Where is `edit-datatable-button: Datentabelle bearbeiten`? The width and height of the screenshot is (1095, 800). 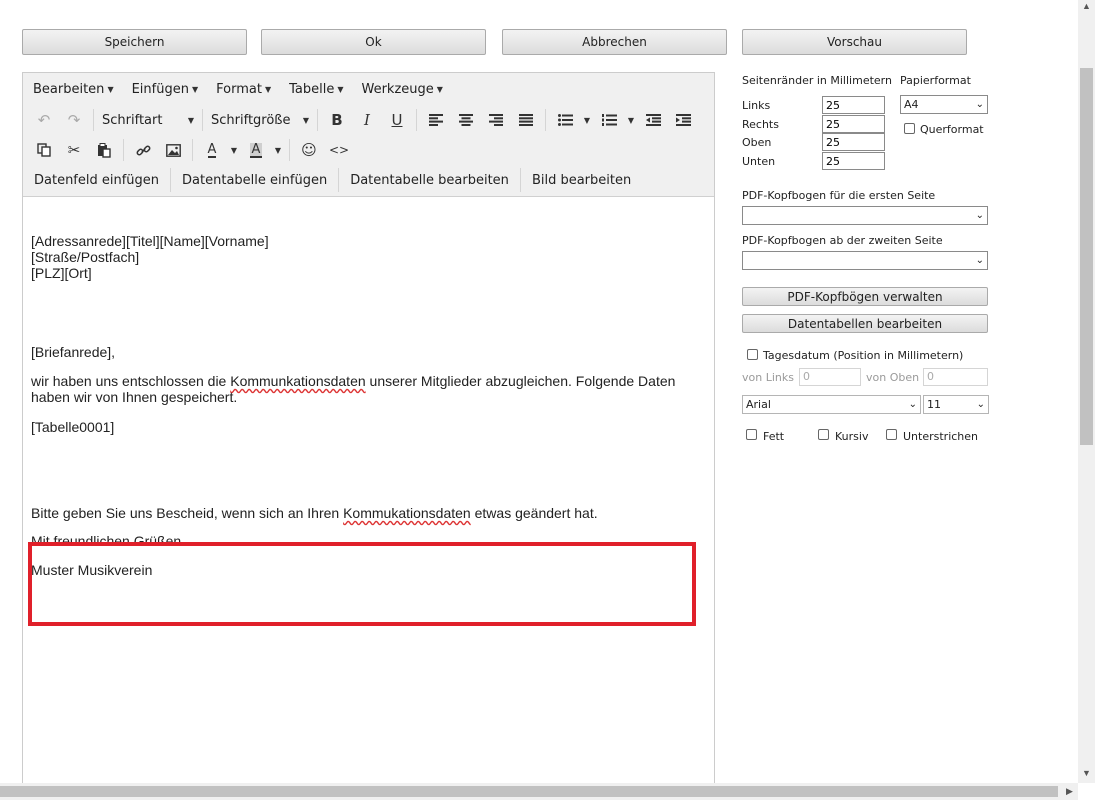
edit-datatable-button: Datentabelle bearbeiten is located at coordinates (430, 180).